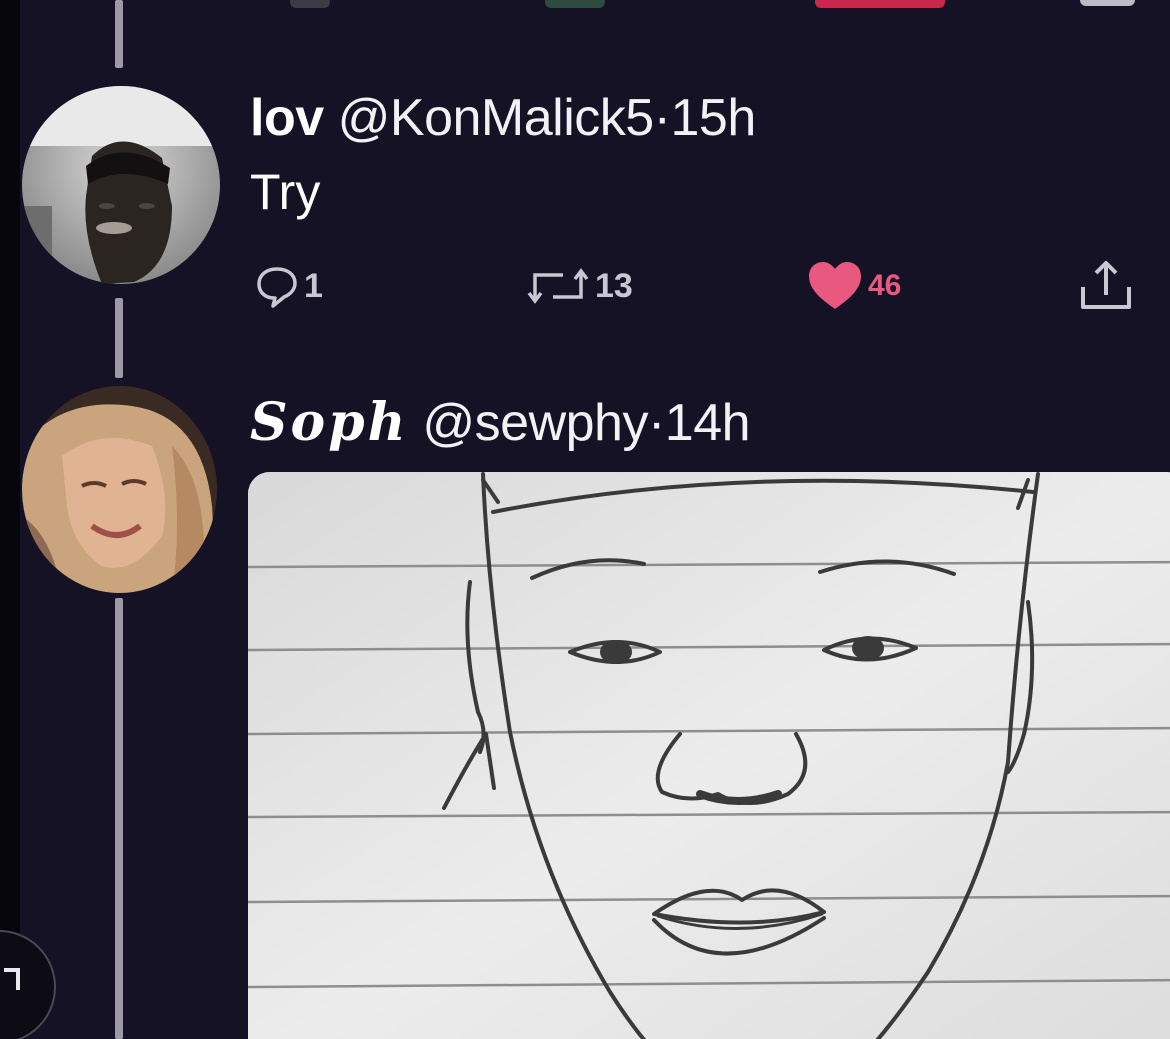 This screenshot has width=1170, height=1039. I want to click on user-handle: @KonMalick5, so click(496, 118).